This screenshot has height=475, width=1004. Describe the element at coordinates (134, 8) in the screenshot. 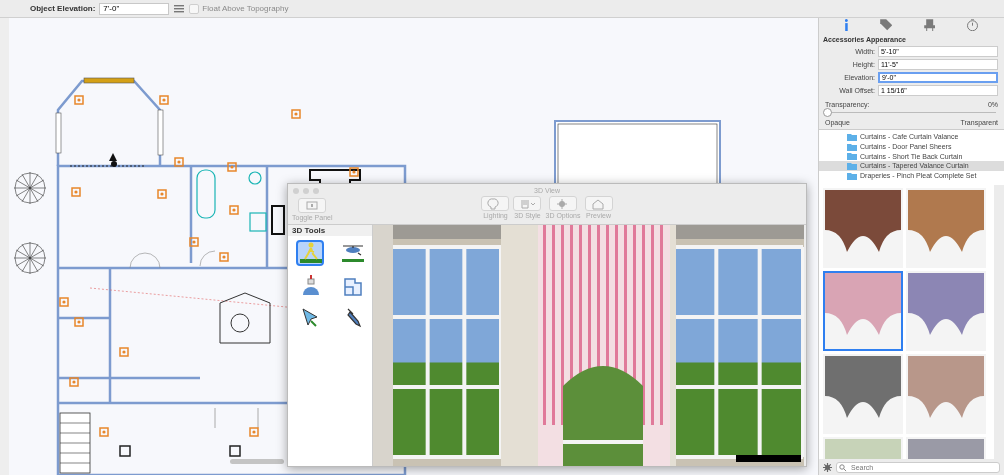

I see `elevation-field: 7'-0"` at that location.